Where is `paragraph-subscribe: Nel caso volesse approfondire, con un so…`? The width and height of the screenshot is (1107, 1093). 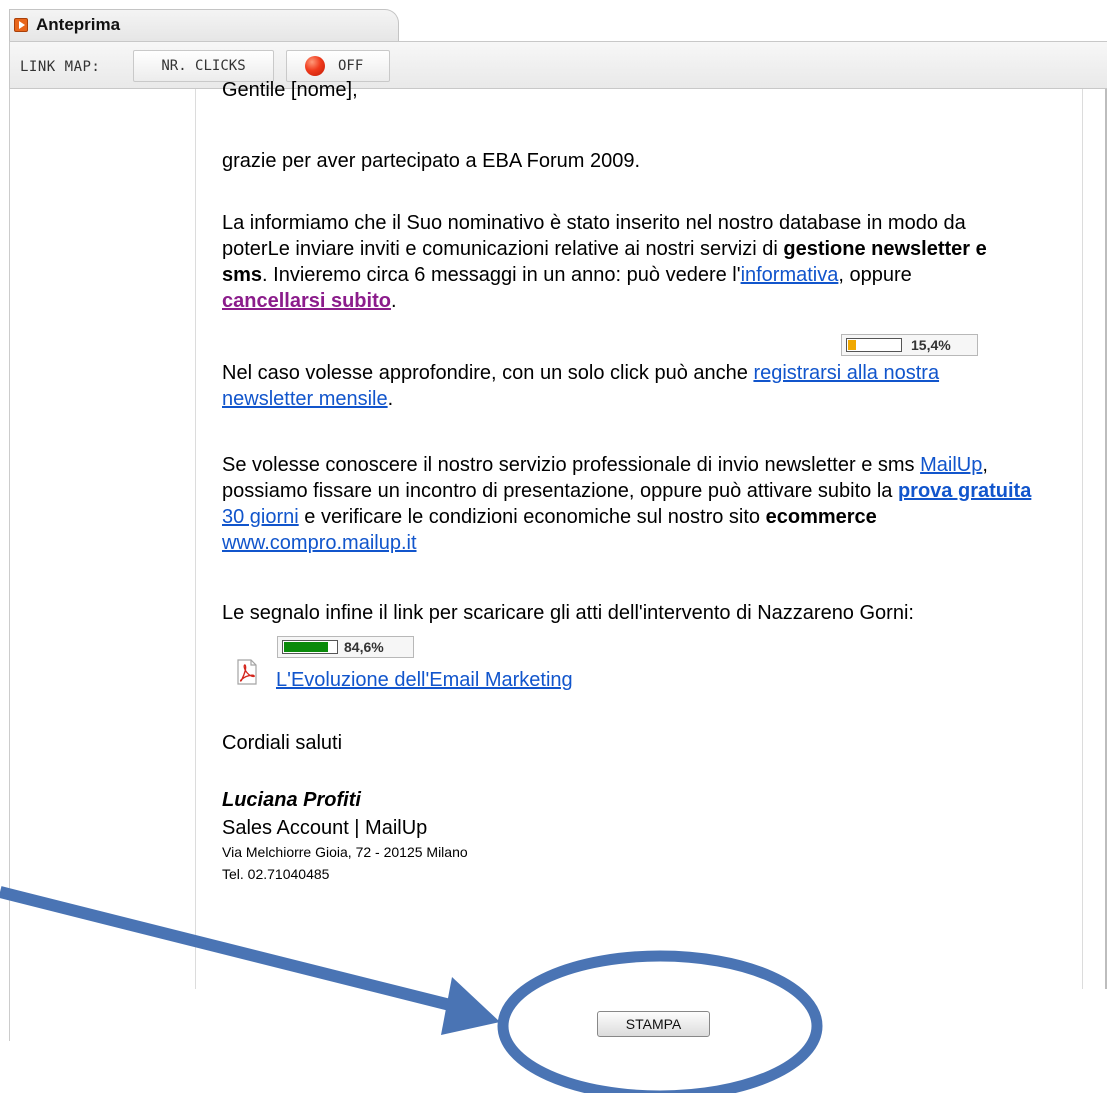
paragraph-subscribe: Nel caso volesse approfondire, con un so… is located at coordinates (581, 386).